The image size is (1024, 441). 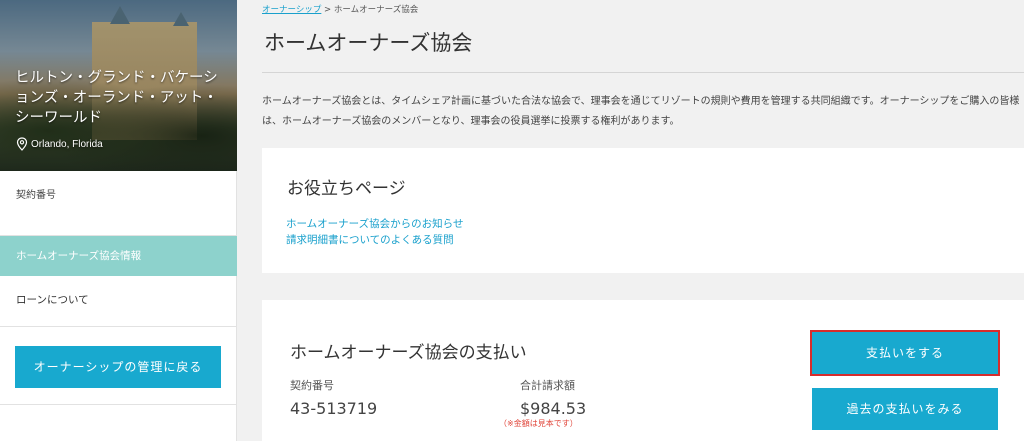 What do you see at coordinates (52, 299) in the screenshot?
I see `sidebar-item-loan: ローンについて` at bounding box center [52, 299].